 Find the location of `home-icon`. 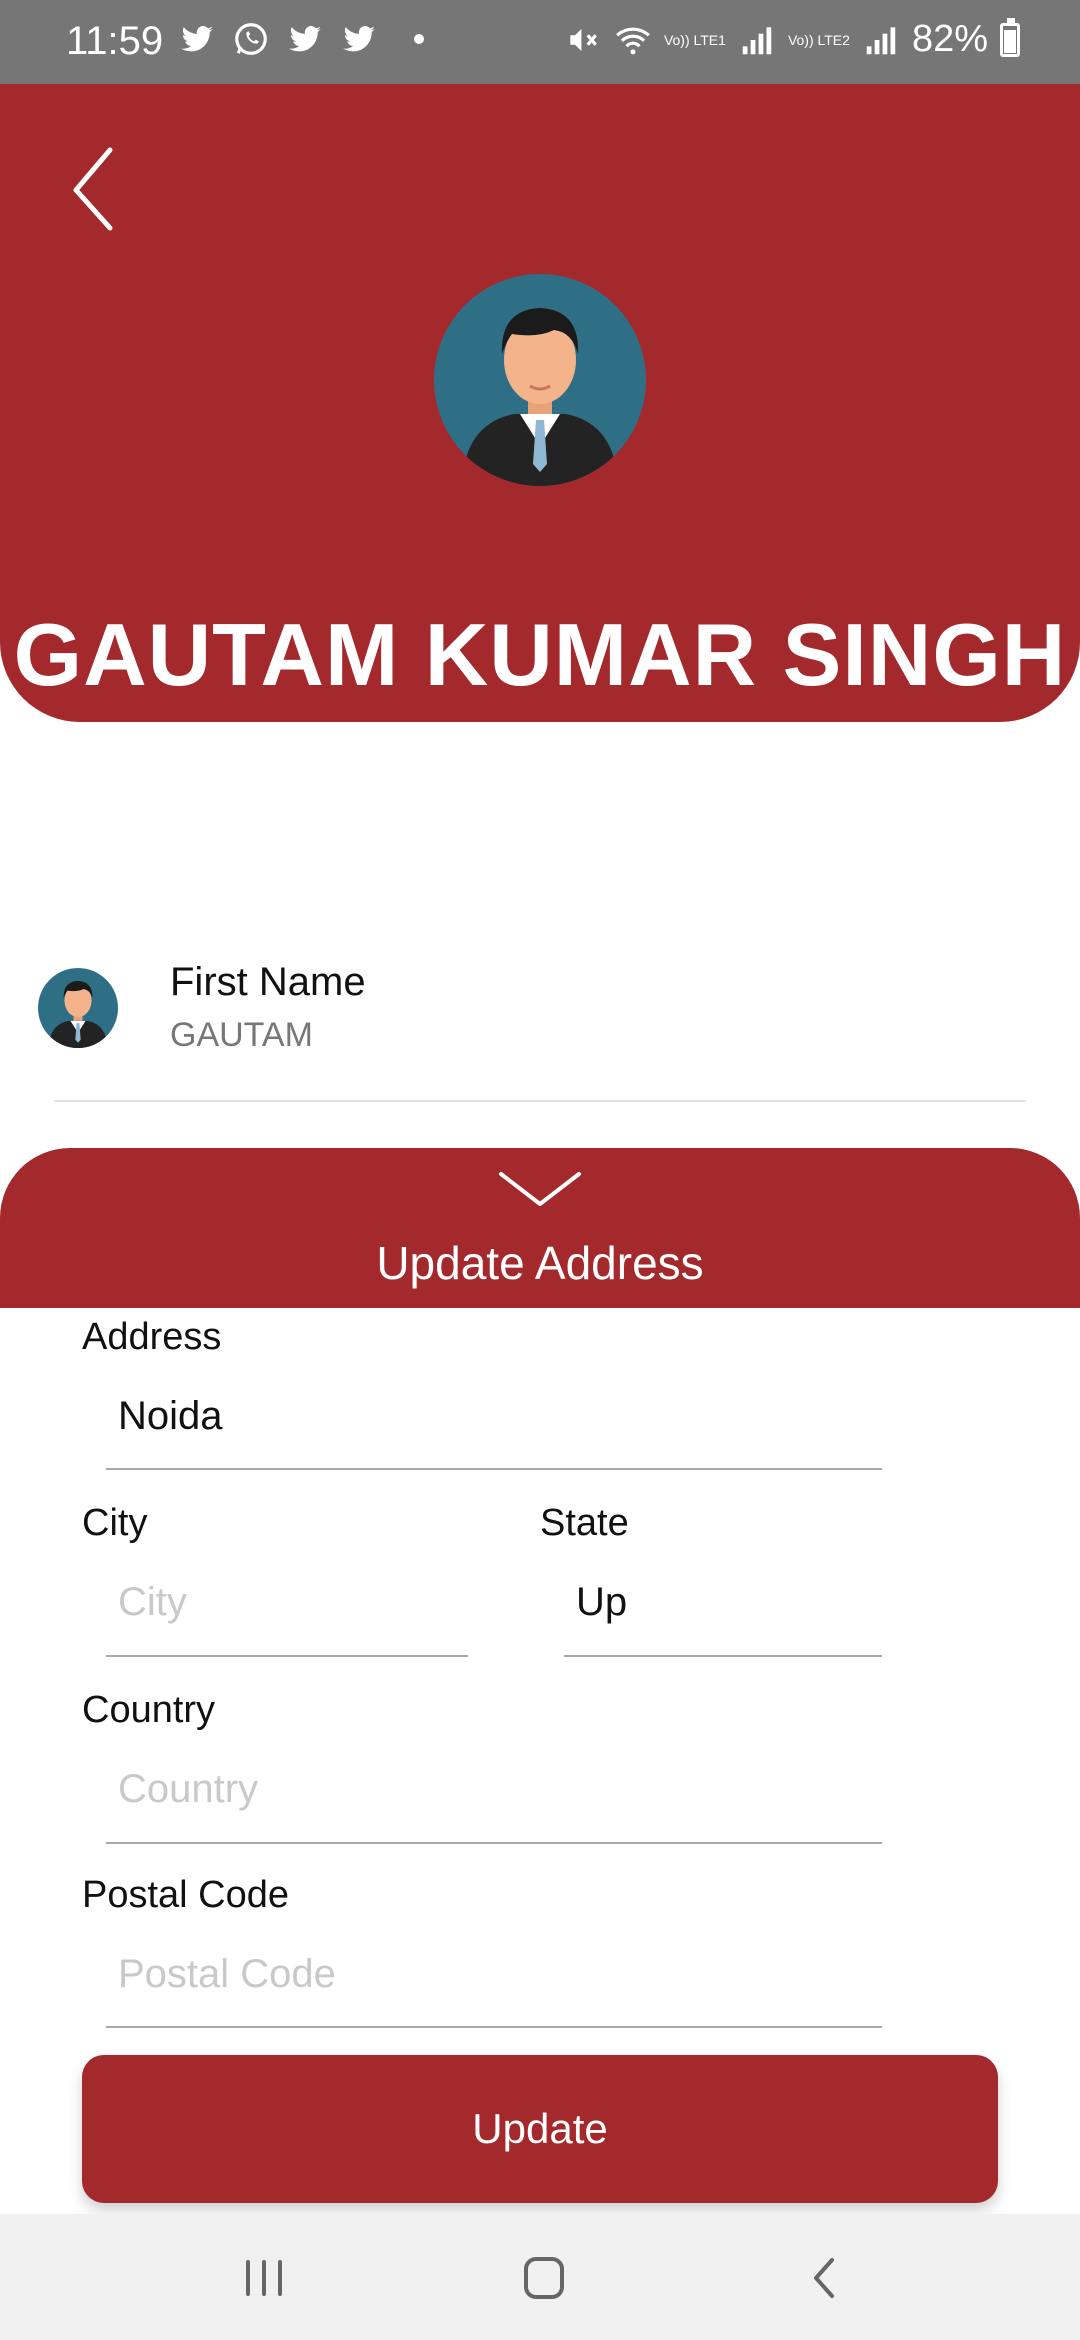

home-icon is located at coordinates (544, 2278).